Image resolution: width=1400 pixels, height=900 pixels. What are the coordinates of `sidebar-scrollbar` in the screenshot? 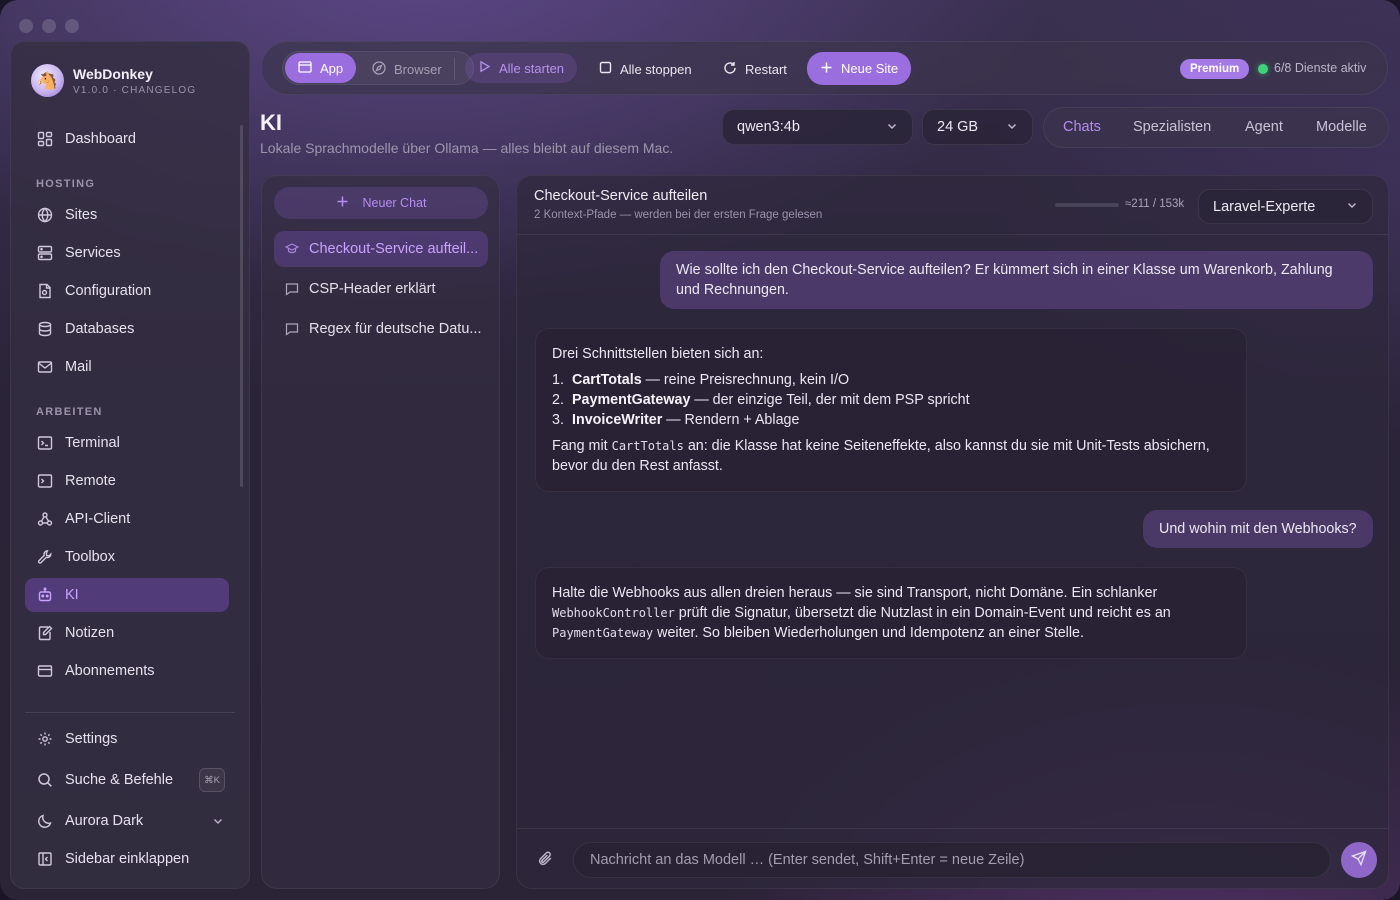 It's located at (241, 306).